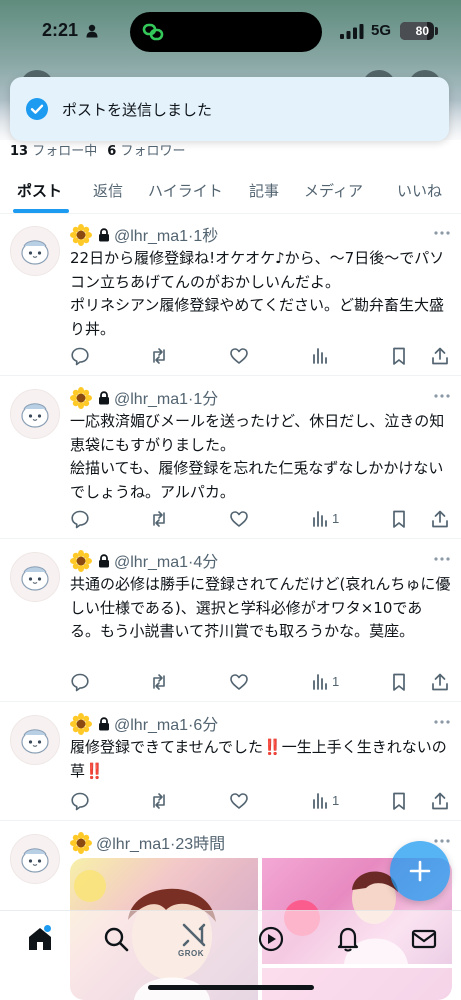 Image resolution: width=461 pixels, height=1000 pixels. Describe the element at coordinates (422, 31) in the screenshot. I see `battery-percent: 80` at that location.